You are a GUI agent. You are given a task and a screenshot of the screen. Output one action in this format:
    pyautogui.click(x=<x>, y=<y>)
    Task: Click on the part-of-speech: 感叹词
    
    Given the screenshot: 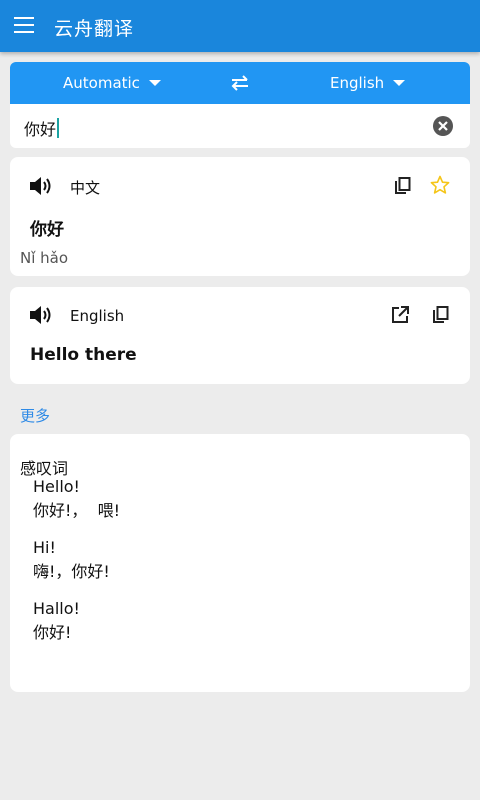 What is the action you would take?
    pyautogui.click(x=44, y=468)
    